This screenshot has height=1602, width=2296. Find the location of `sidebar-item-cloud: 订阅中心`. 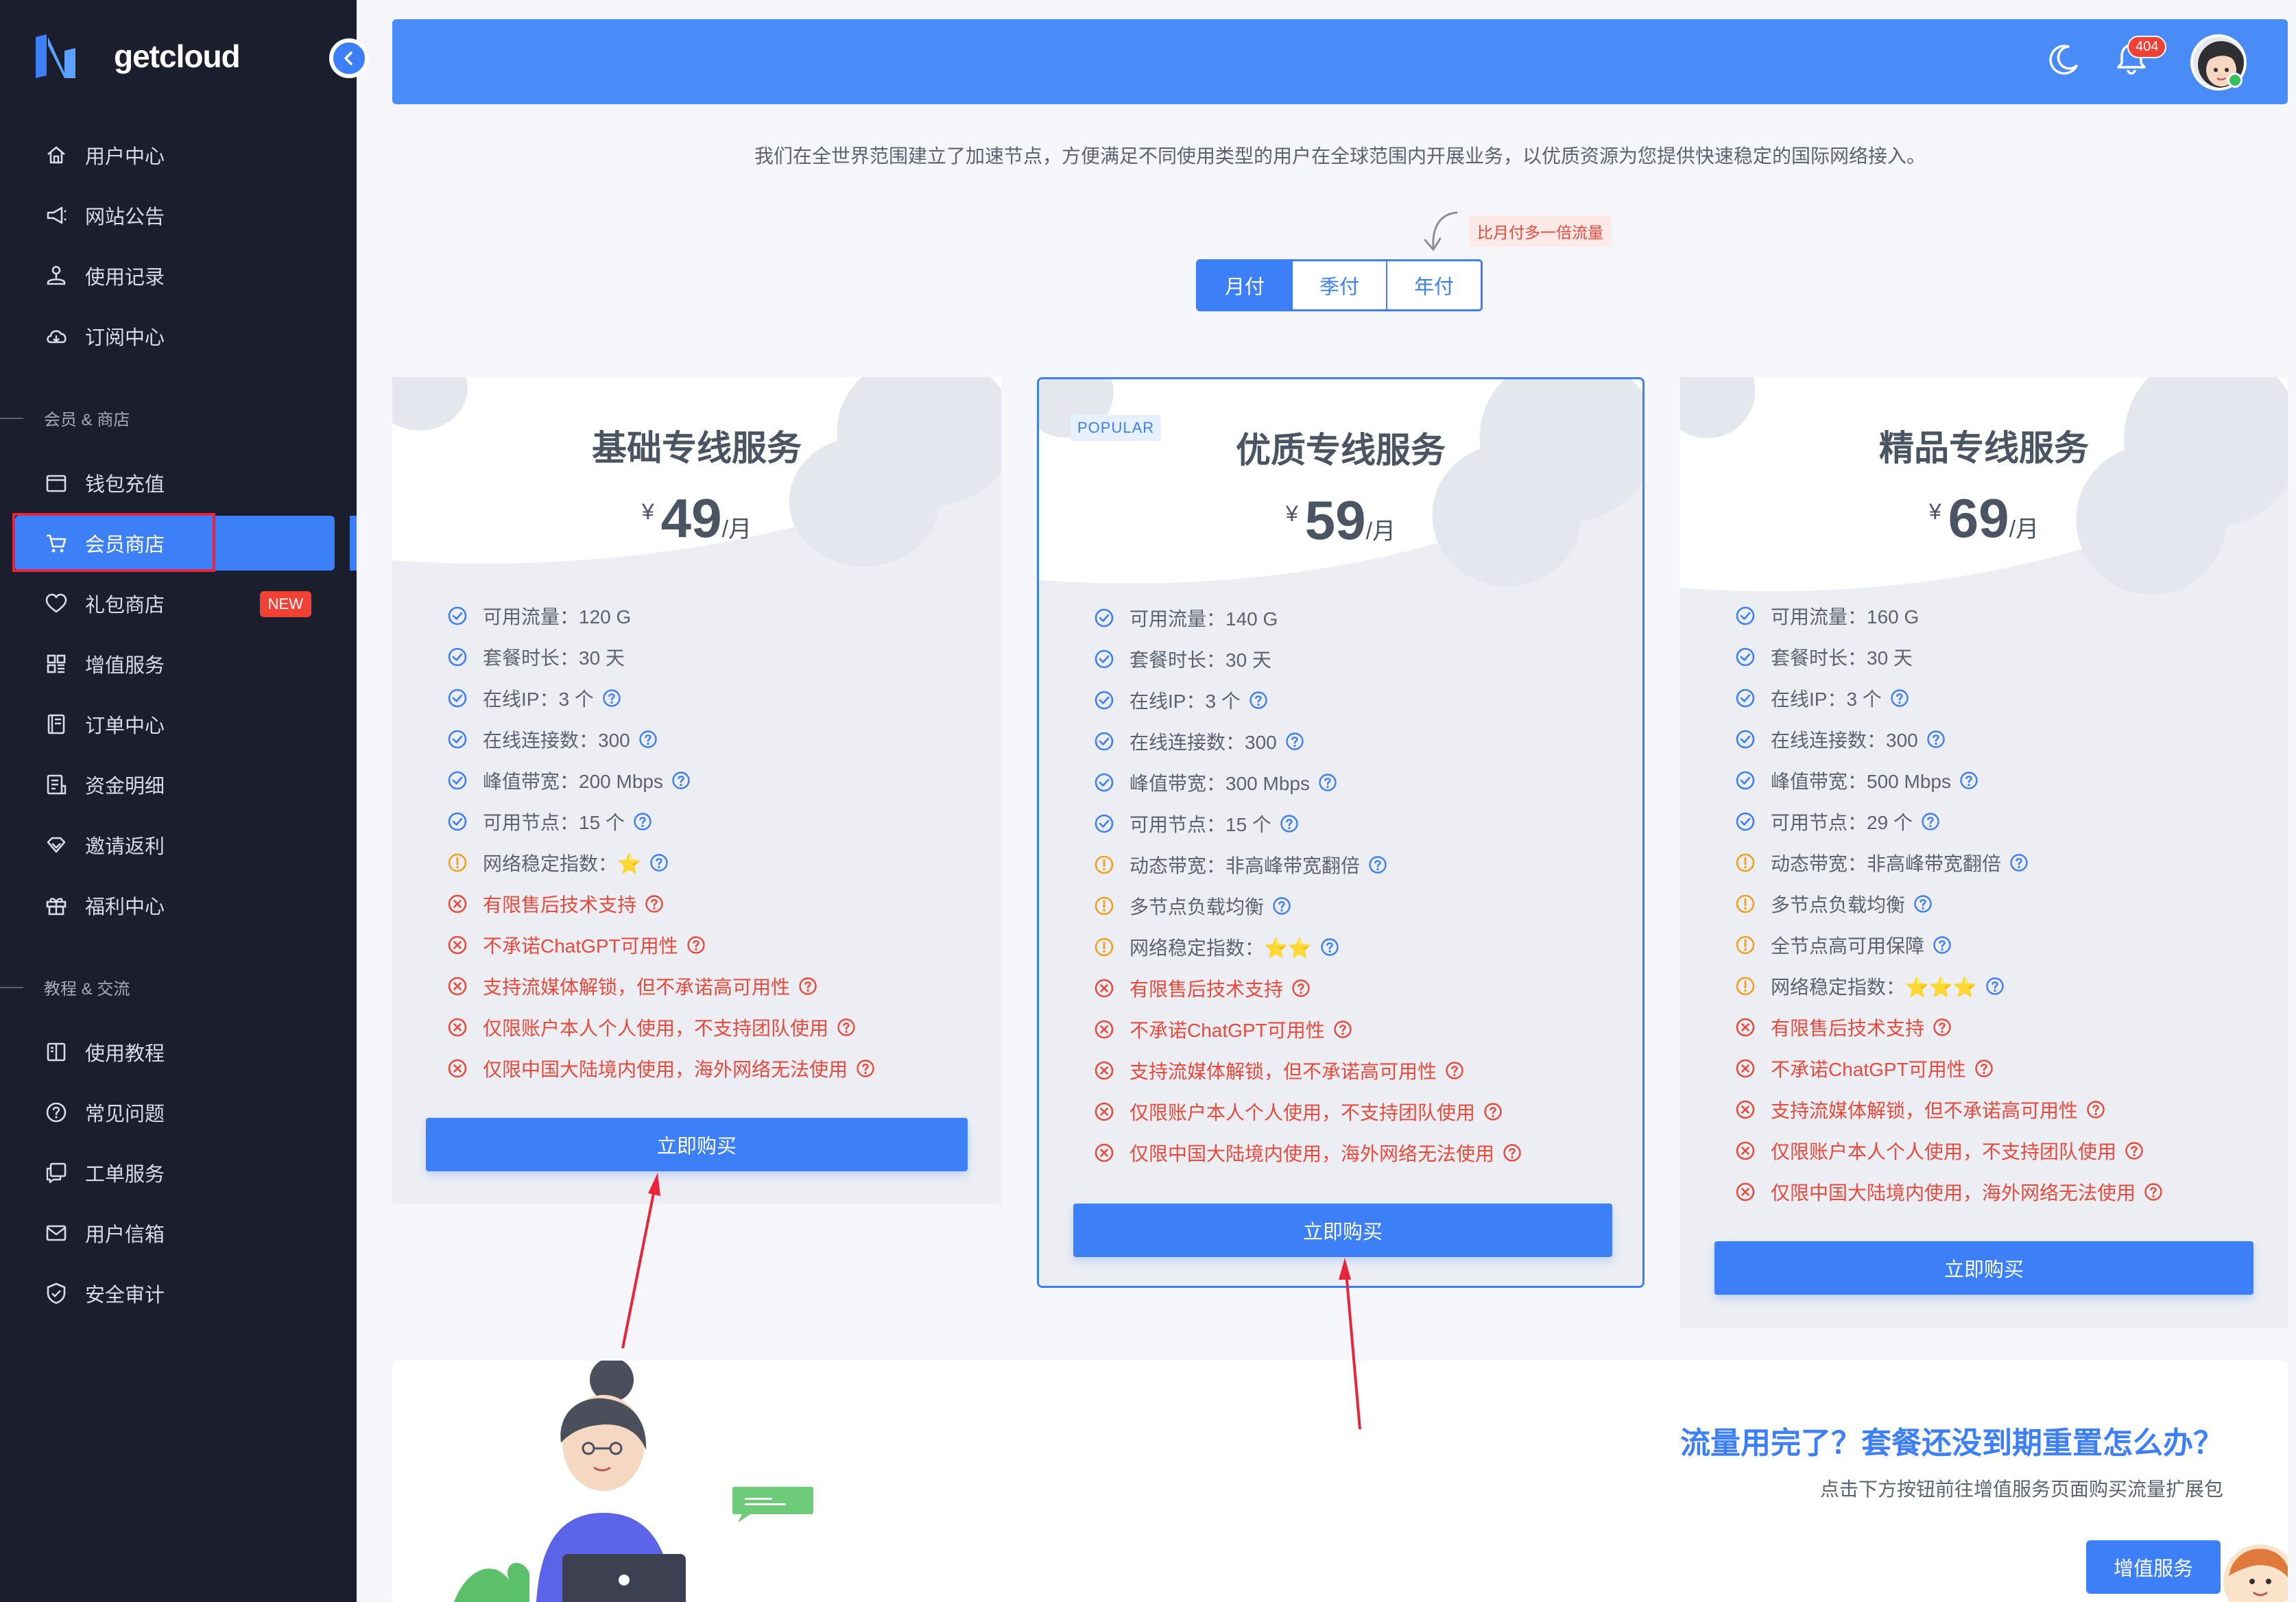

sidebar-item-cloud: 订阅中心 is located at coordinates (175, 336).